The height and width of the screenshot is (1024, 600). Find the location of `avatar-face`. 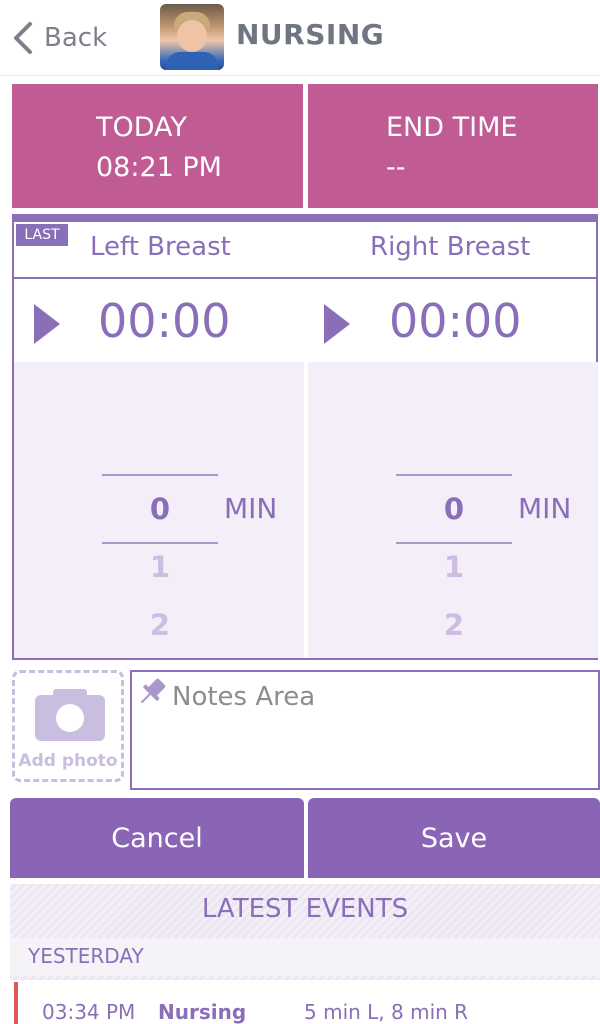

avatar-face is located at coordinates (192, 36).